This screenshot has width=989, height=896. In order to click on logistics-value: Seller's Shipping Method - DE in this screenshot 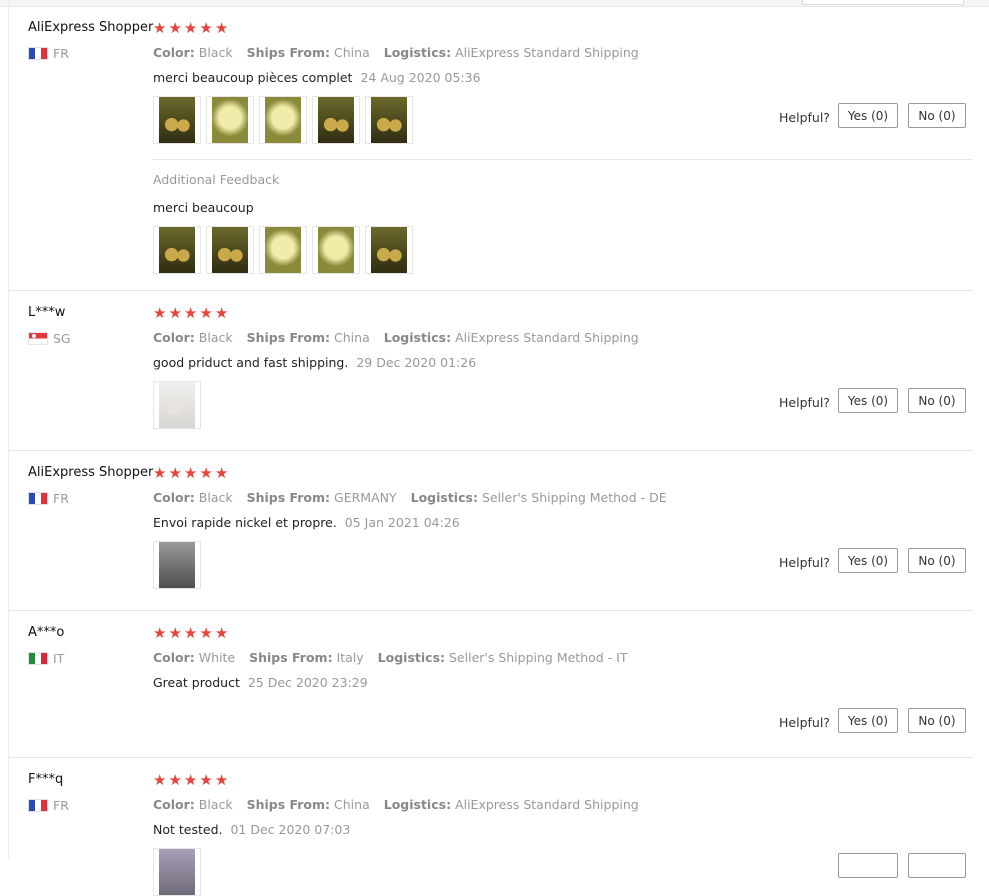, I will do `click(574, 497)`.